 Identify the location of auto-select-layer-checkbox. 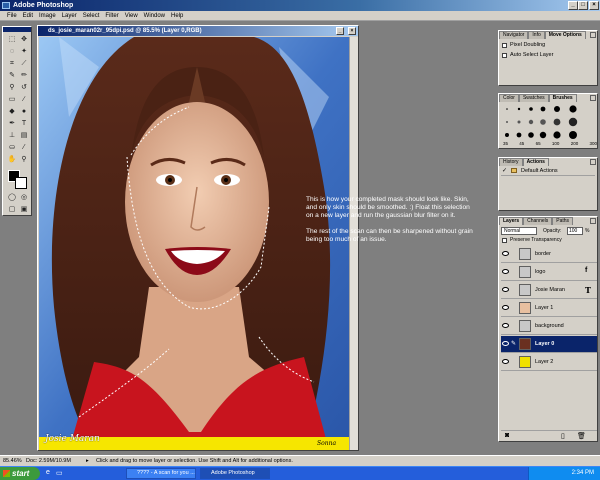
(504, 55).